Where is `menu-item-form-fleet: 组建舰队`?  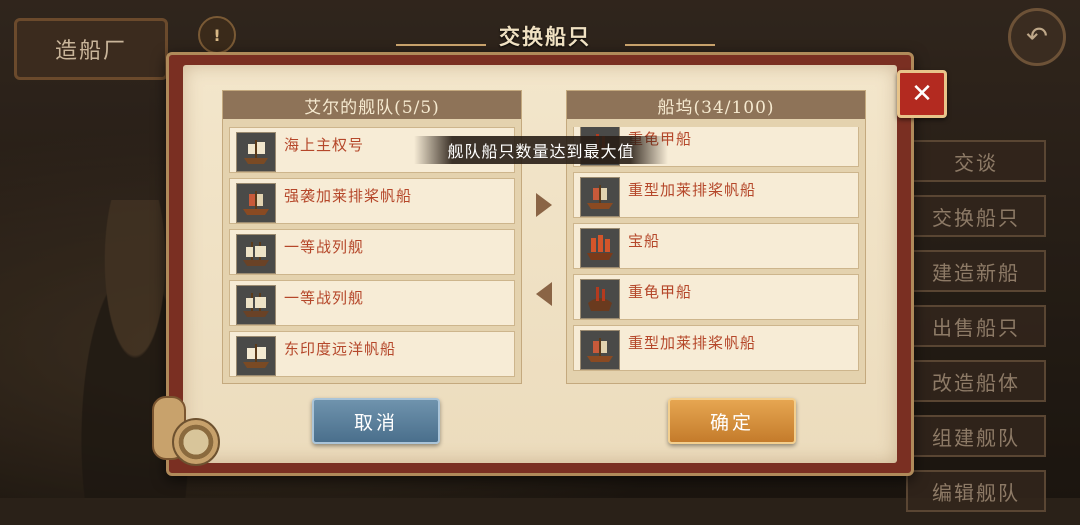
menu-item-form-fleet: 组建舰队 is located at coordinates (976, 436).